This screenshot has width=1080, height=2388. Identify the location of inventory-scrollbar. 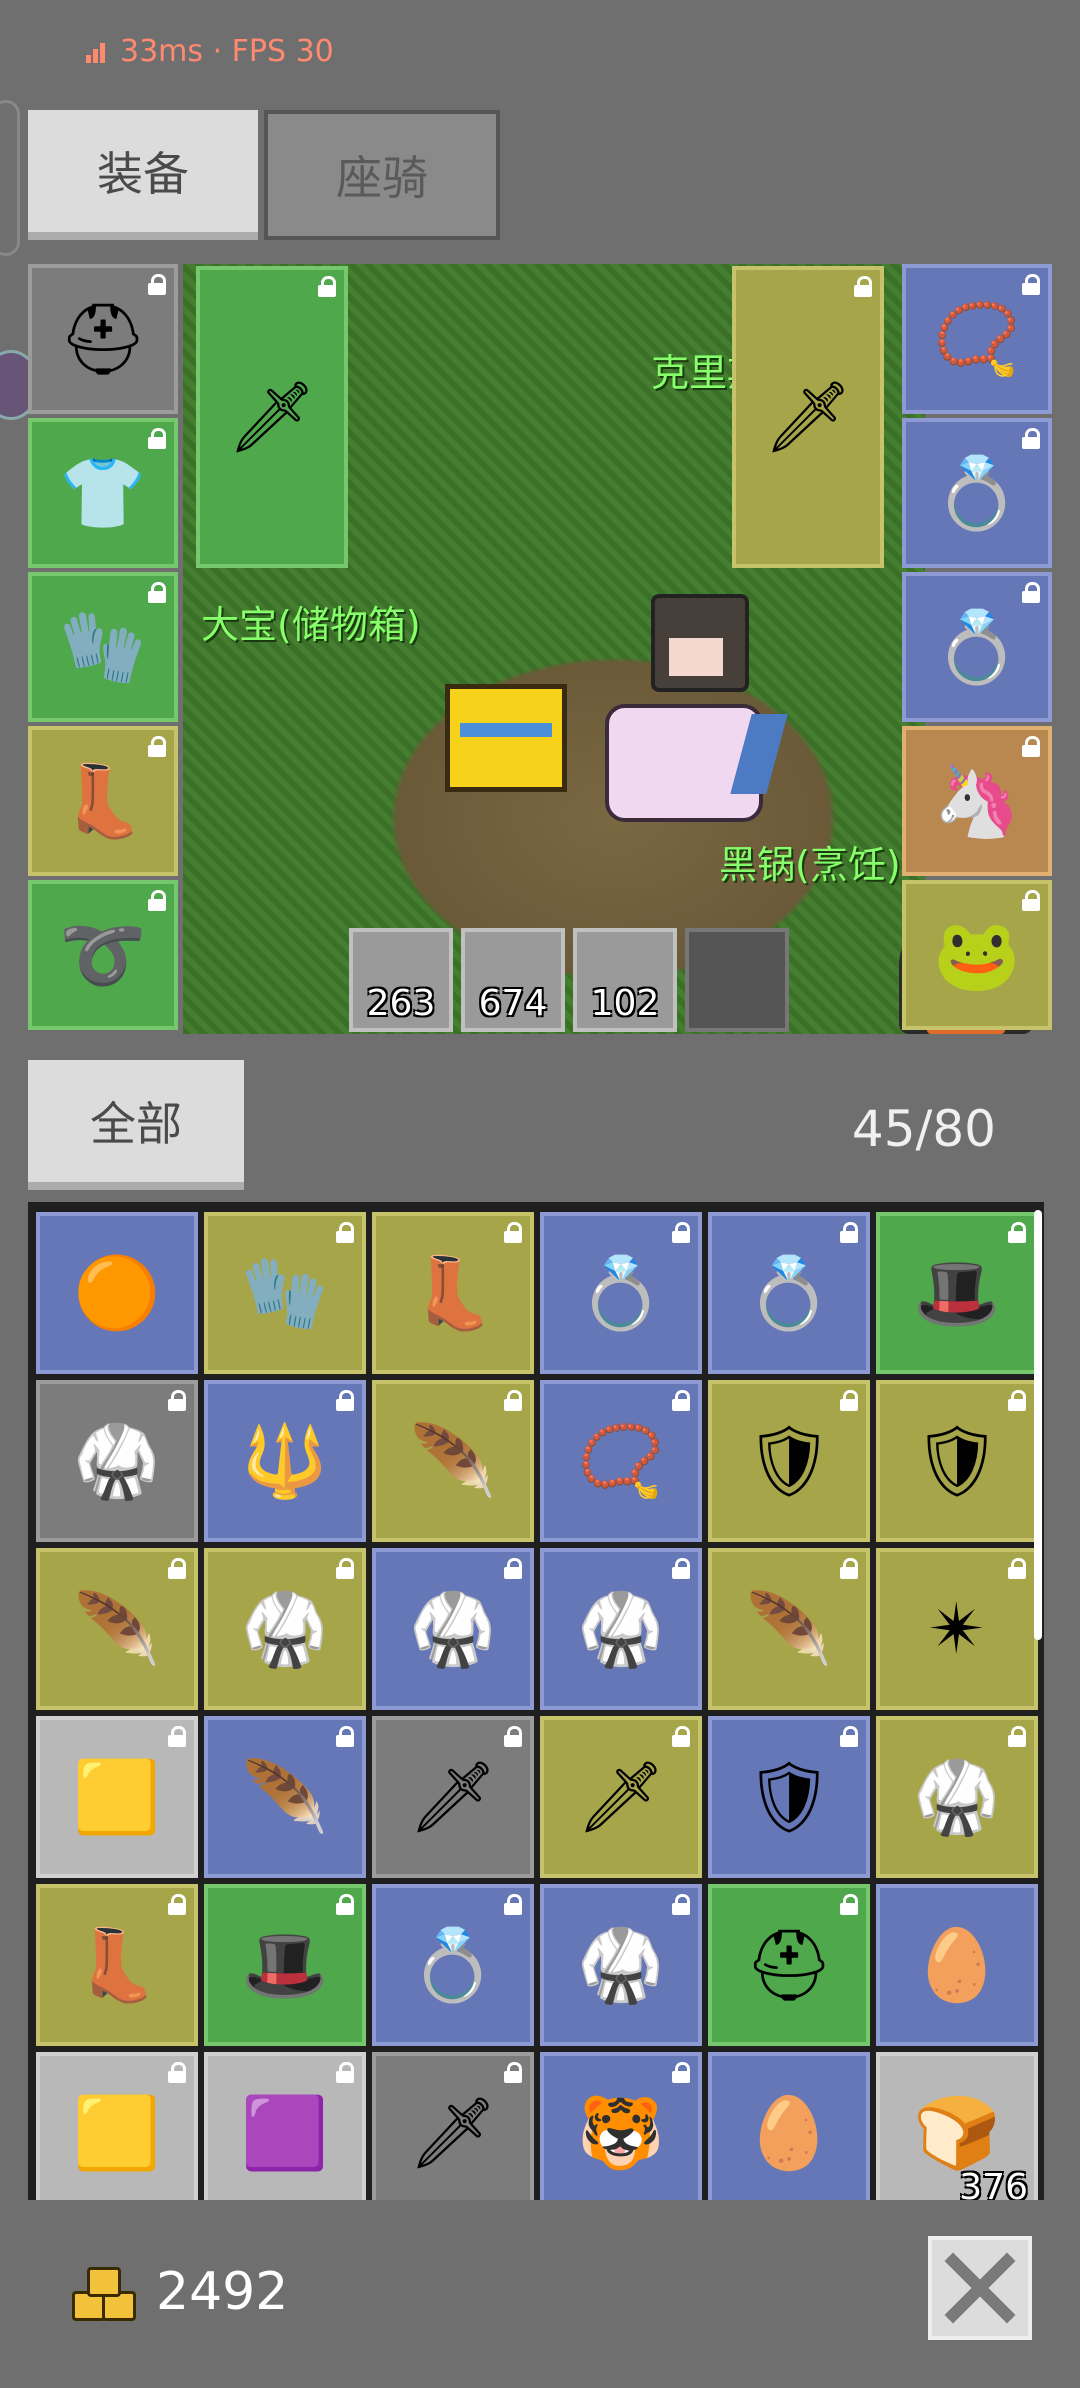
(1038, 1425).